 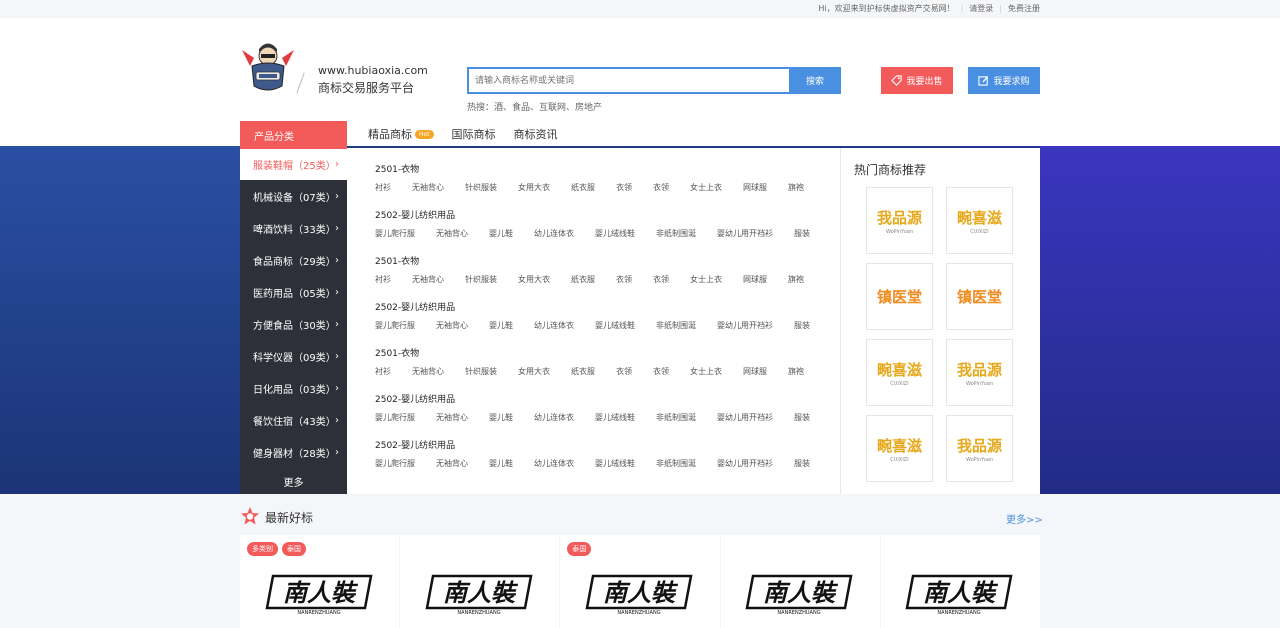 I want to click on sidebar-item: 科学仪器（09类） ›, so click(x=293, y=356).